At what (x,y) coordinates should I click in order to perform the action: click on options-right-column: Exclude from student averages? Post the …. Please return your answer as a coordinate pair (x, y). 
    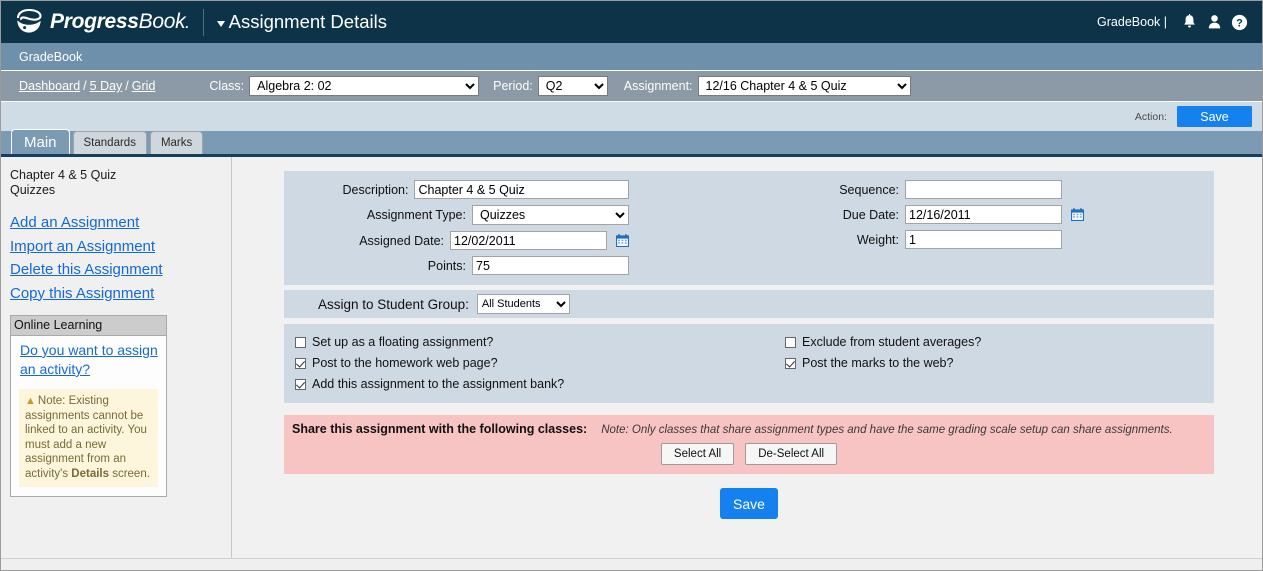
    Looking at the image, I should click on (883, 363).